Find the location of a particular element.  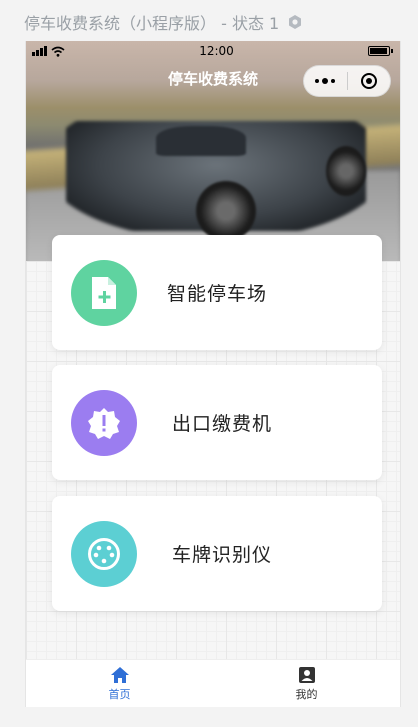

window-title: 停车收费系统（小程序版） - 状态 1 is located at coordinates (163, 22).